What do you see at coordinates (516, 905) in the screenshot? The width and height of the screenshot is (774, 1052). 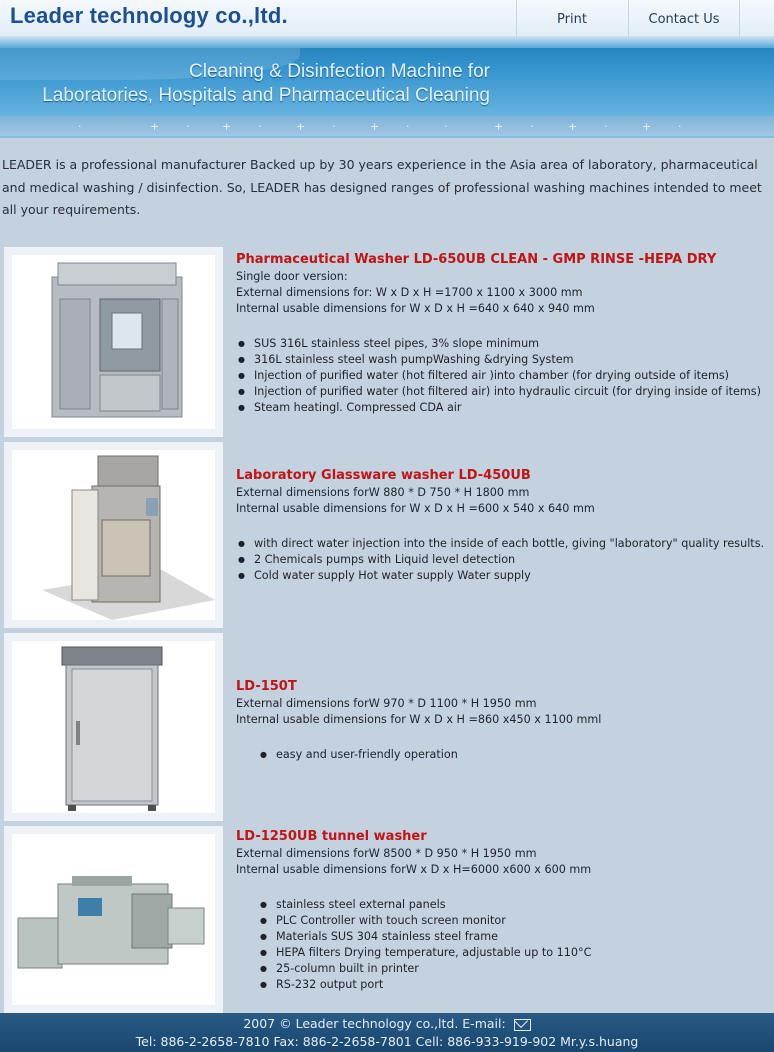 I see `feature-item: stainless steel external panels` at bounding box center [516, 905].